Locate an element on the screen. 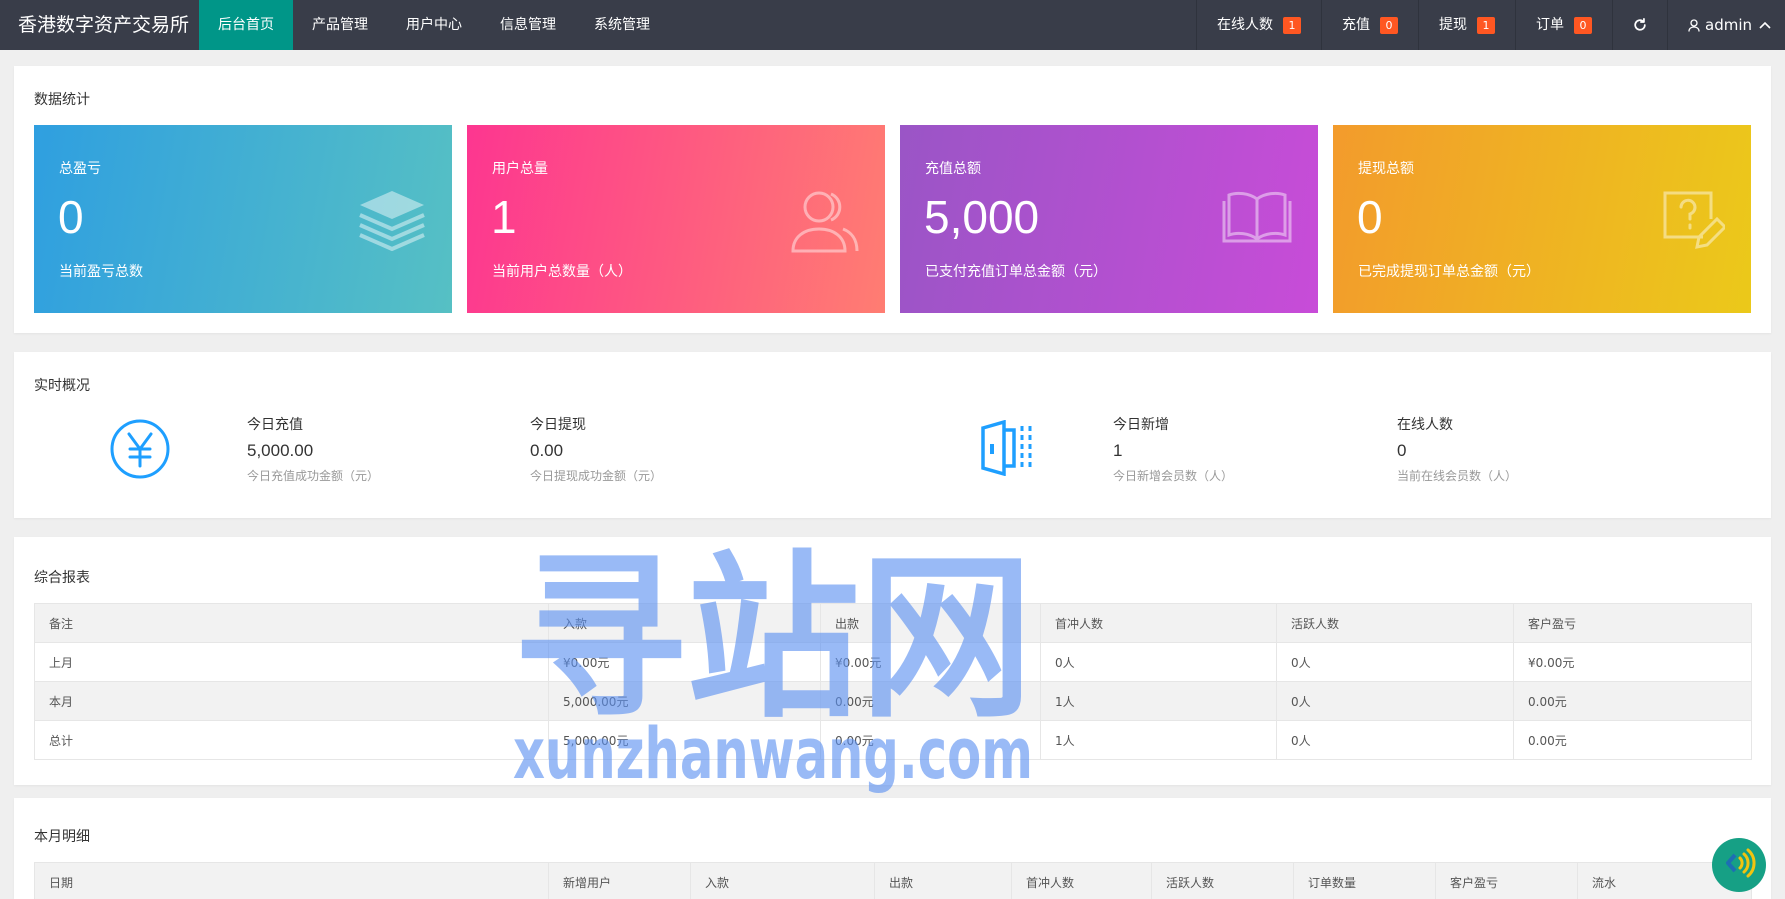  main-nav: 后台首页 产品管理 用户中心 信息管理 系统管理 is located at coordinates (434, 25).